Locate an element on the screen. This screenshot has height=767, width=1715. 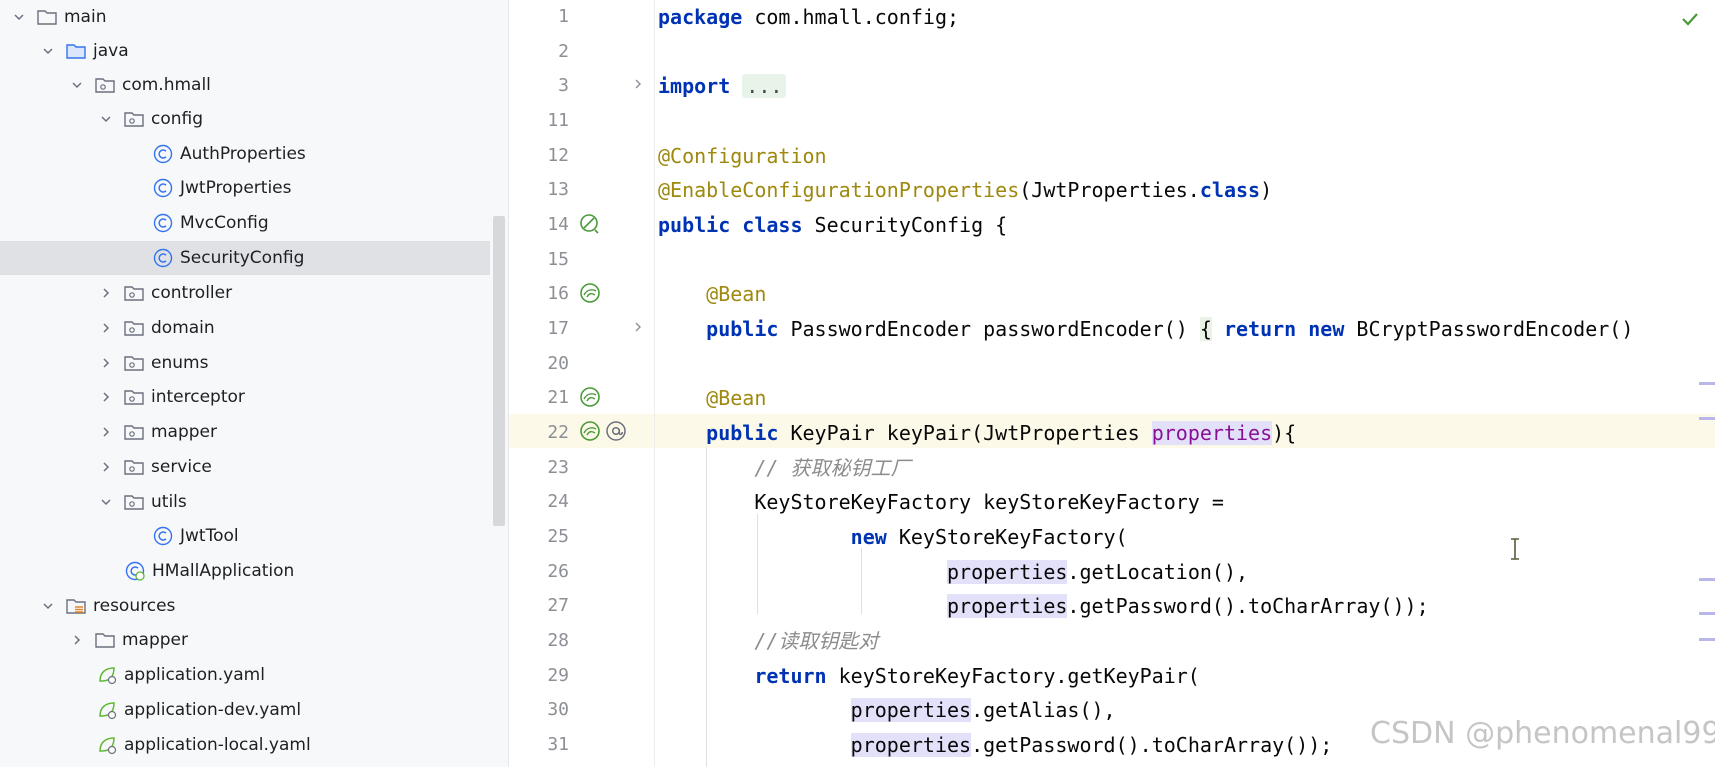
check-icon is located at coordinates (1690, 19).